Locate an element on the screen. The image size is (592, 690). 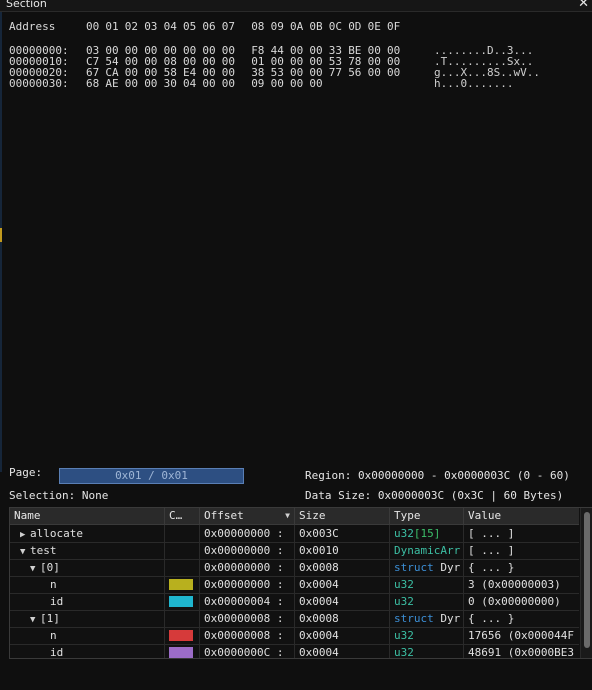
column-header-value: Value is located at coordinates (521, 516).